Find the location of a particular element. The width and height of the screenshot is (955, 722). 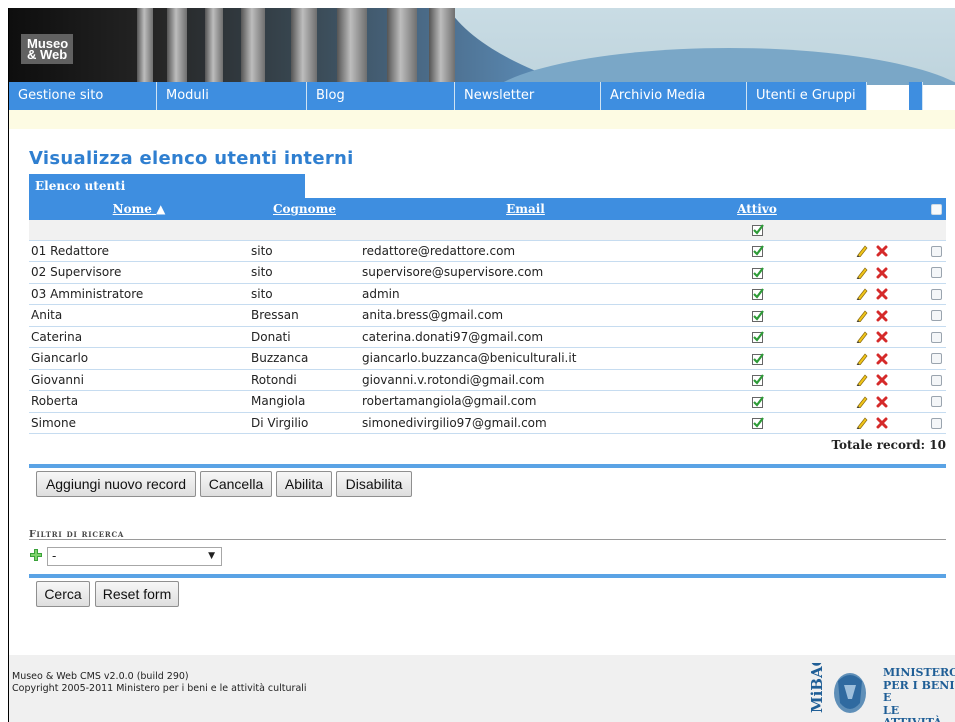

column-cognome: Cognome is located at coordinates (304, 209).